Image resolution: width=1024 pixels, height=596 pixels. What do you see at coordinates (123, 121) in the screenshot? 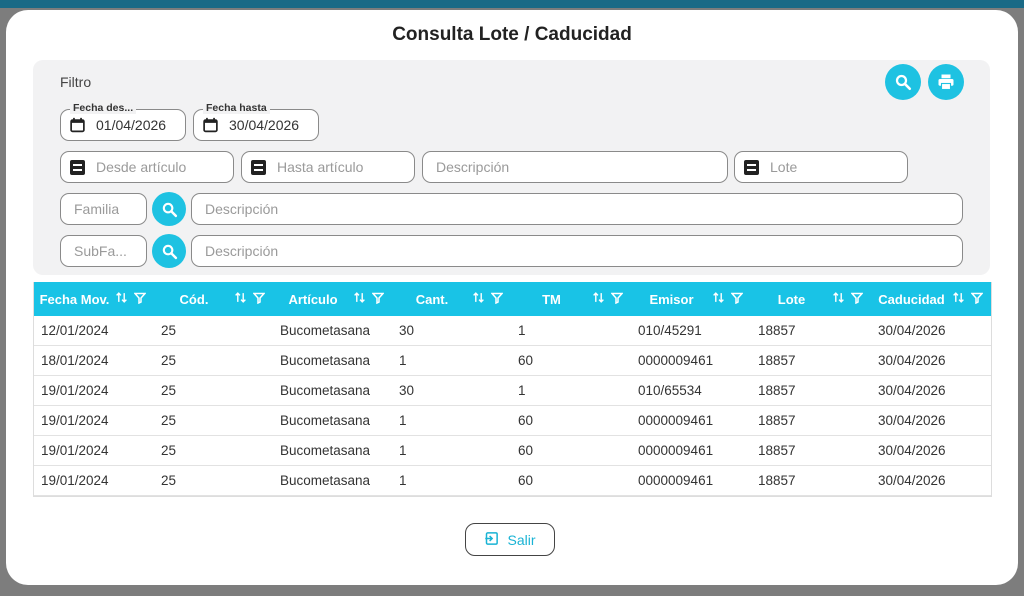
I see `fecha-desde-field: Fecha des... 01/04/2026` at bounding box center [123, 121].